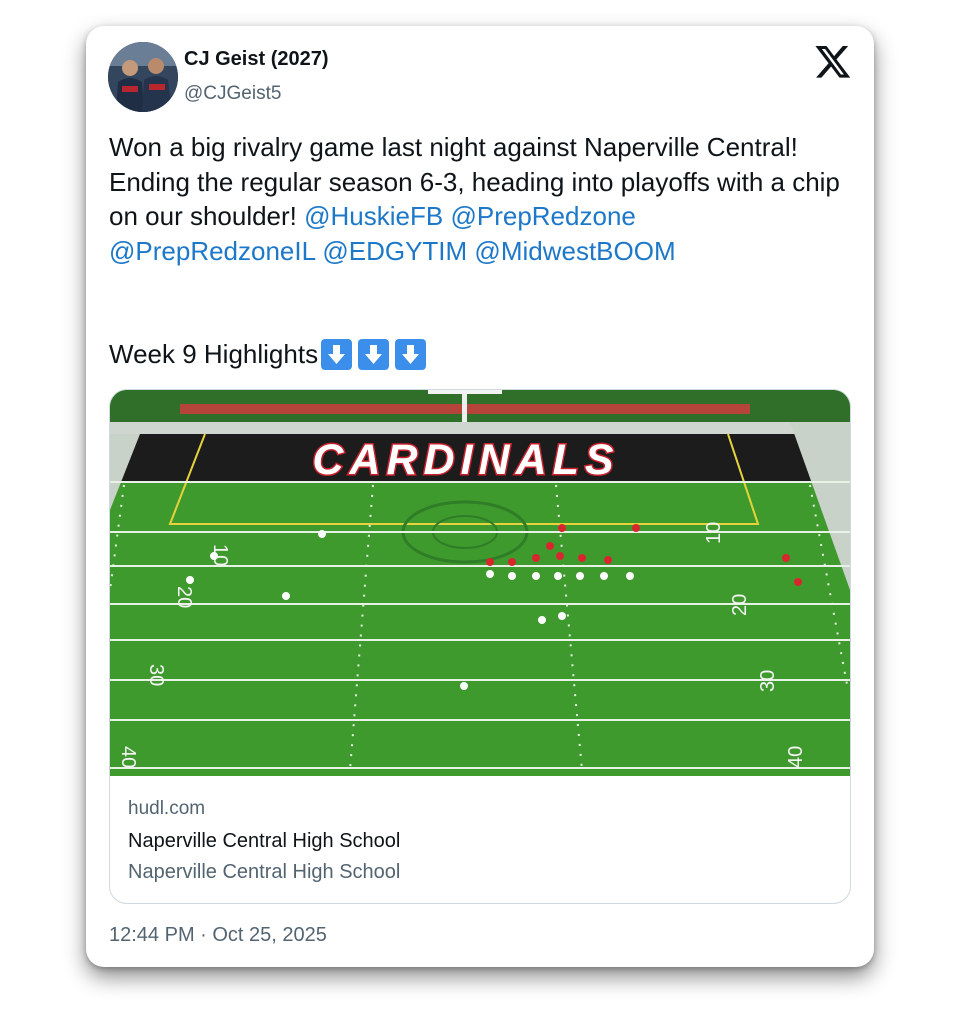  What do you see at coordinates (256, 59) in the screenshot?
I see `author-name: CJ Geist (2027)` at bounding box center [256, 59].